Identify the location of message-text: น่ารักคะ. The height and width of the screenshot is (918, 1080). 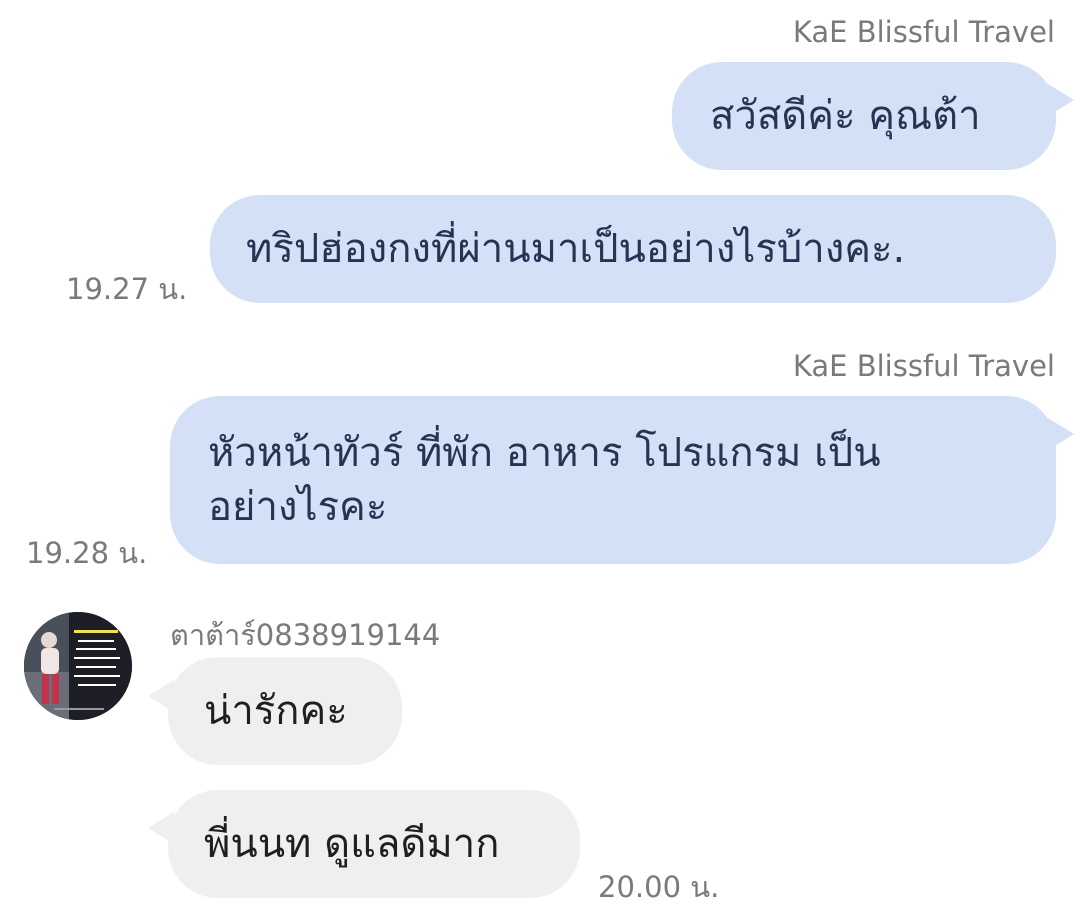
(276, 711).